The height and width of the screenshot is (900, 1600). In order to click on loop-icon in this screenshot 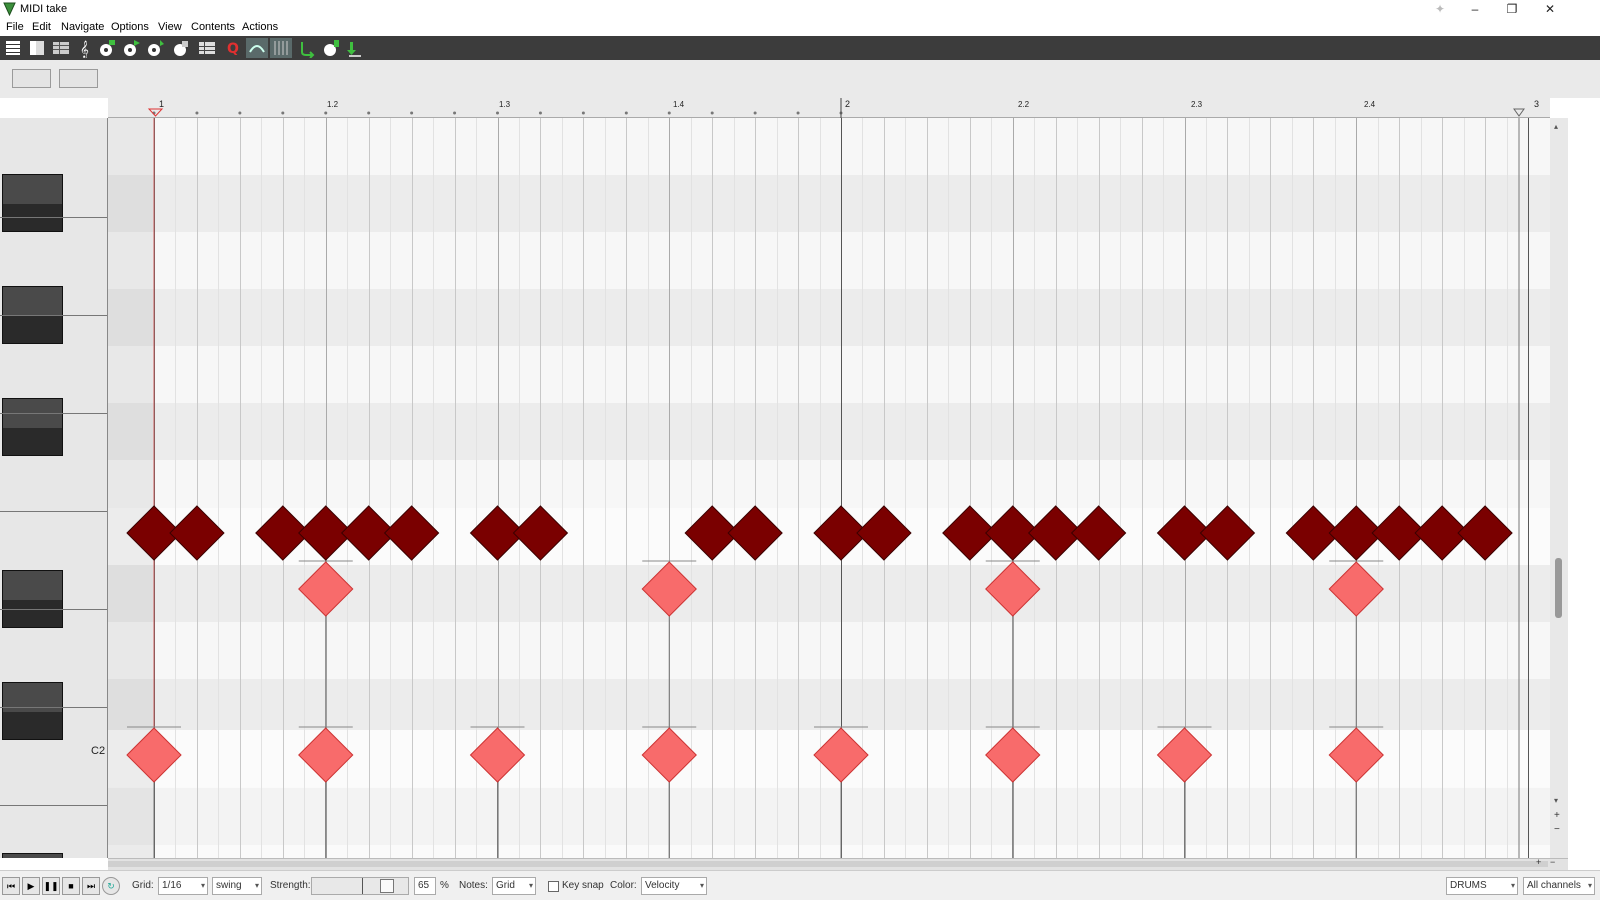, I will do `click(307, 48)`.